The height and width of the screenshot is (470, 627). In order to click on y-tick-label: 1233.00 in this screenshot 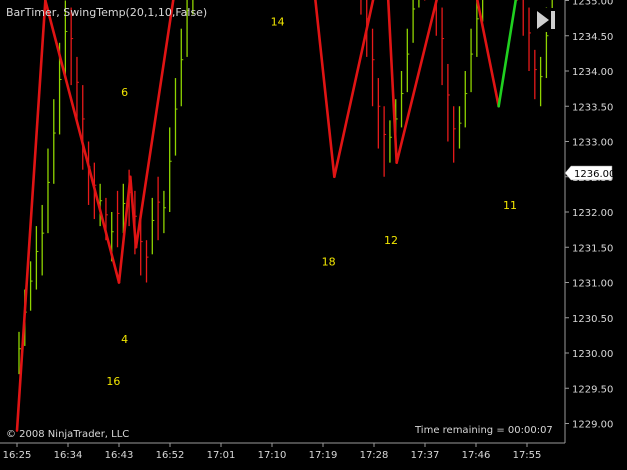, I will do `click(592, 143)`.